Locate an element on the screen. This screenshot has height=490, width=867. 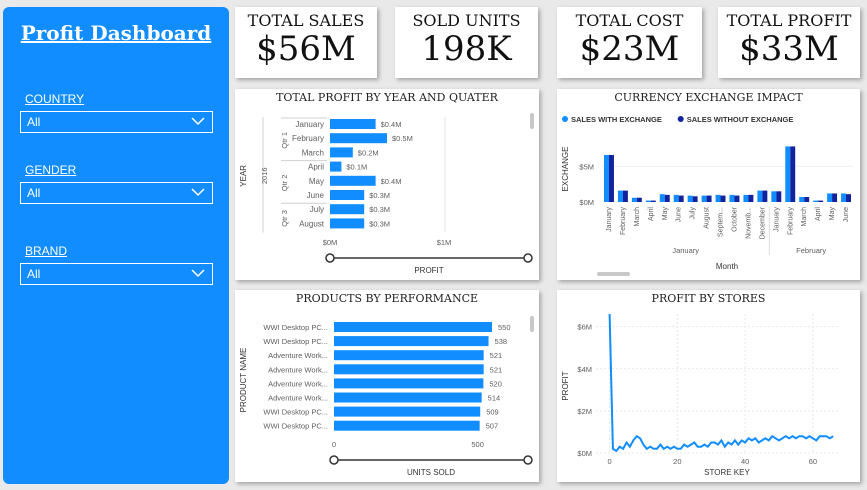
y-tick-label: $0M is located at coordinates (584, 453).